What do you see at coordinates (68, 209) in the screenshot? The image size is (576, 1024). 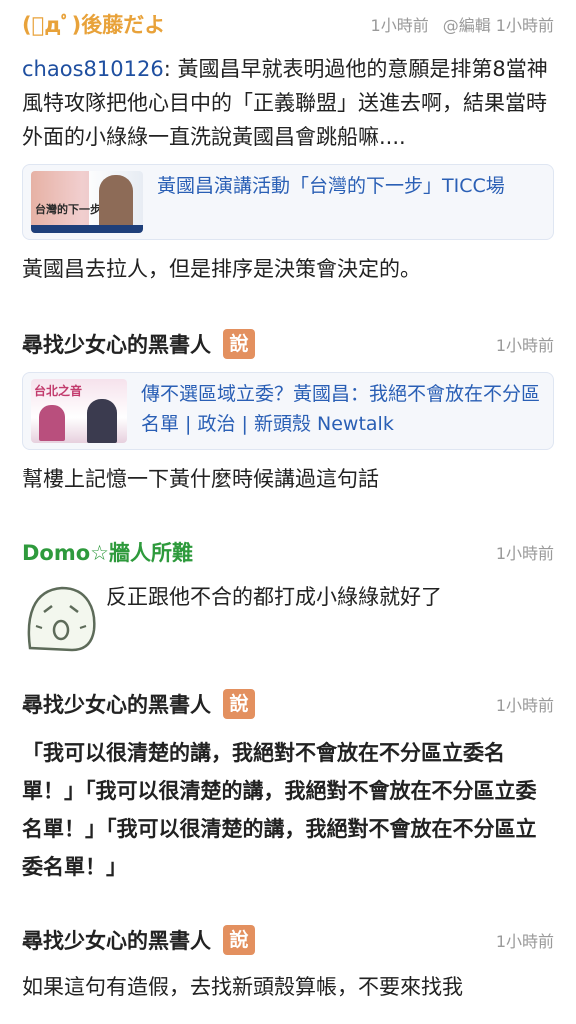 I see `thumbnail-text: 台灣的下一步` at bounding box center [68, 209].